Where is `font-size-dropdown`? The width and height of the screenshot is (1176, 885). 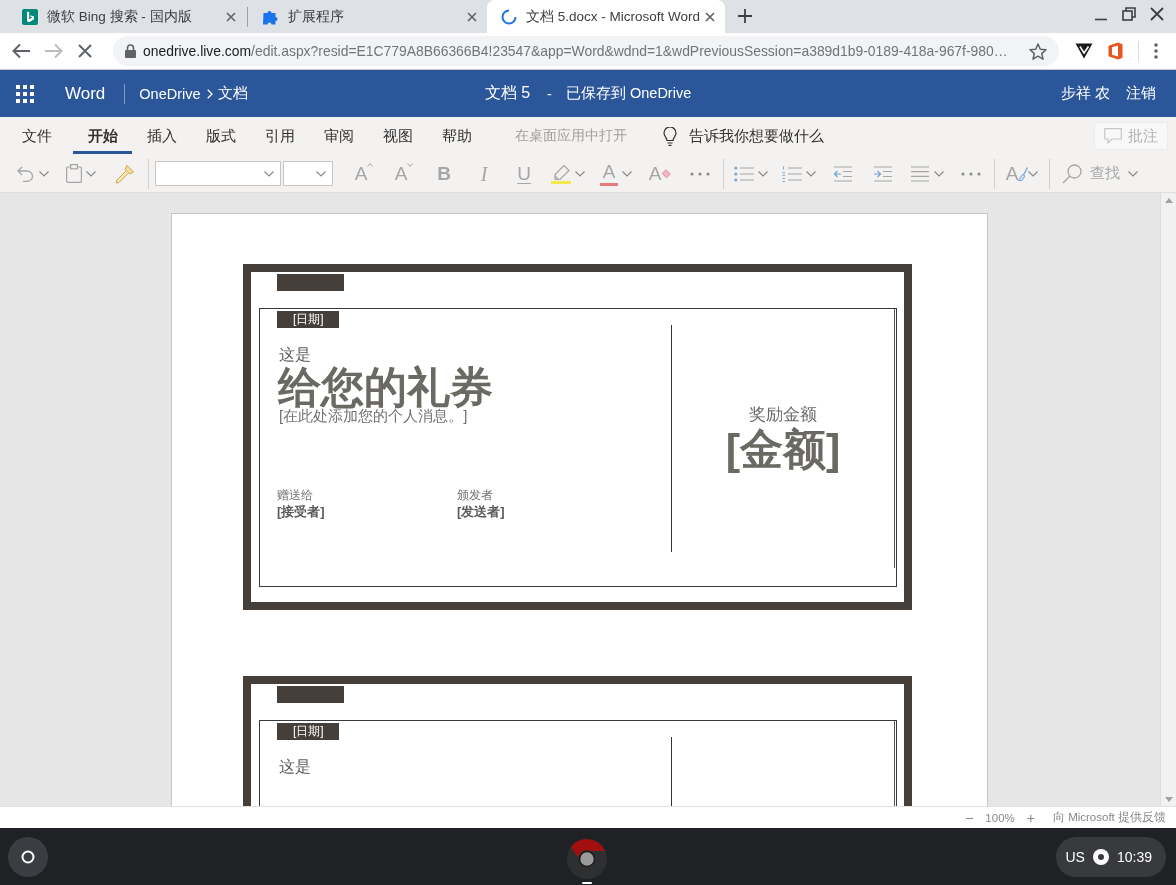 font-size-dropdown is located at coordinates (308, 173).